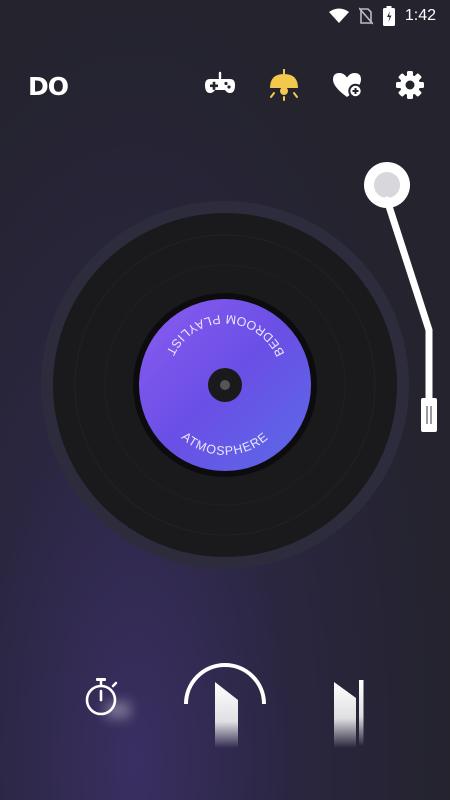  Describe the element at coordinates (225, 705) in the screenshot. I see `play-icon` at that location.